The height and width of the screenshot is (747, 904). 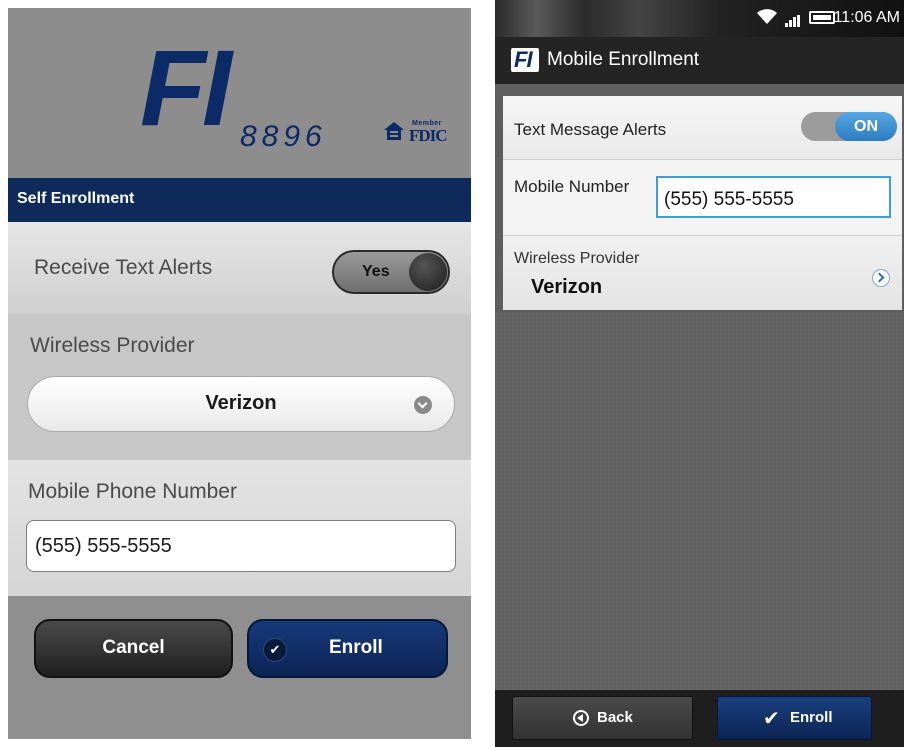 I want to click on text-message-alerts-row: Text Message Alerts ON, so click(x=702, y=128).